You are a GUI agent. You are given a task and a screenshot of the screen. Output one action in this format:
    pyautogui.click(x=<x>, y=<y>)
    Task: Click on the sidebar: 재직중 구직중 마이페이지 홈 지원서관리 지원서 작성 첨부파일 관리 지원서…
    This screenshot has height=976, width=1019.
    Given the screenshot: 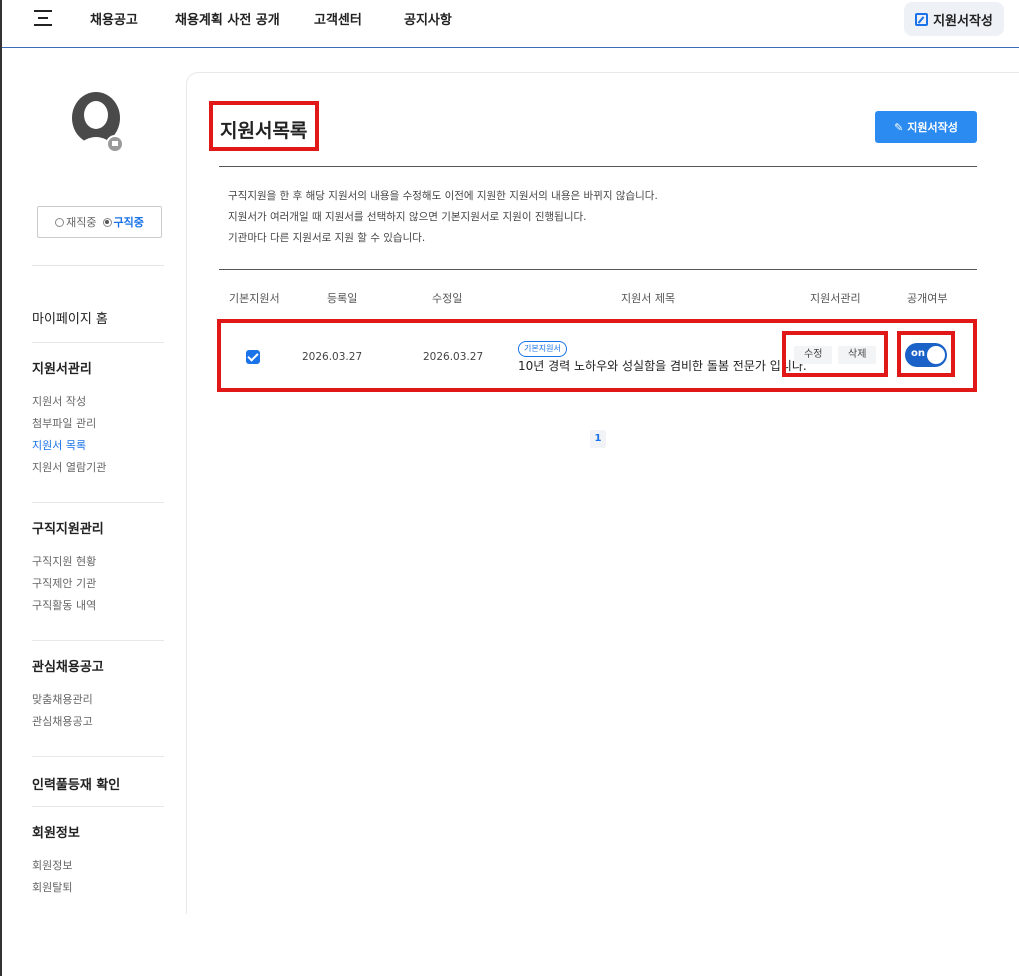 What is the action you would take?
    pyautogui.click(x=98, y=493)
    